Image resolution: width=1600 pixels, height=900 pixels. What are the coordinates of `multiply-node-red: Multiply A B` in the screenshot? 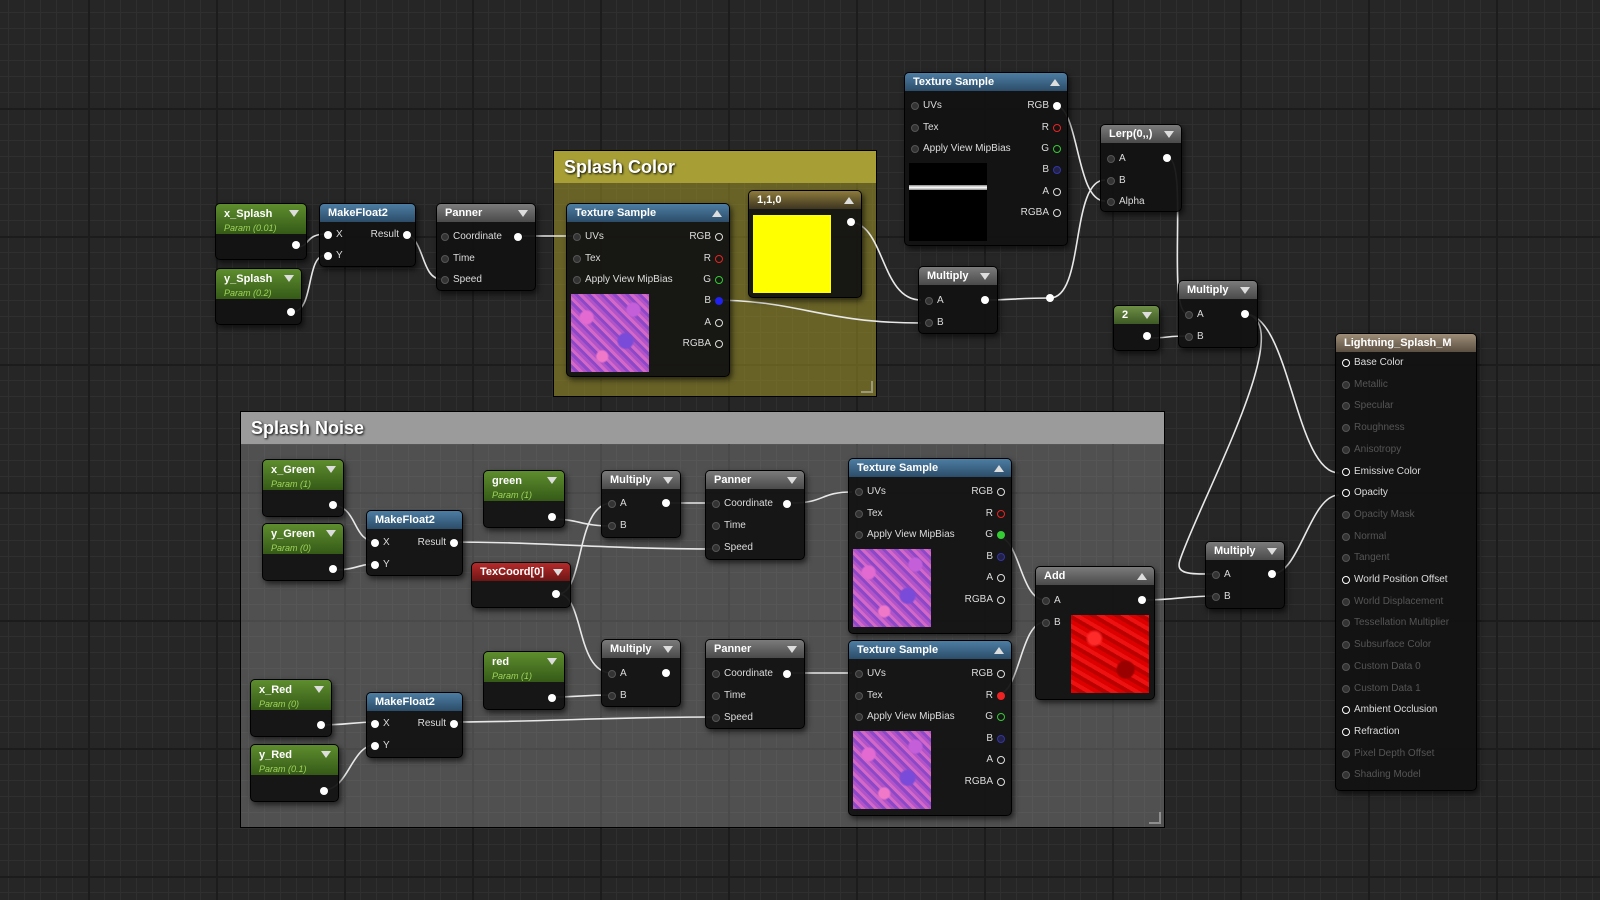 It's located at (641, 673).